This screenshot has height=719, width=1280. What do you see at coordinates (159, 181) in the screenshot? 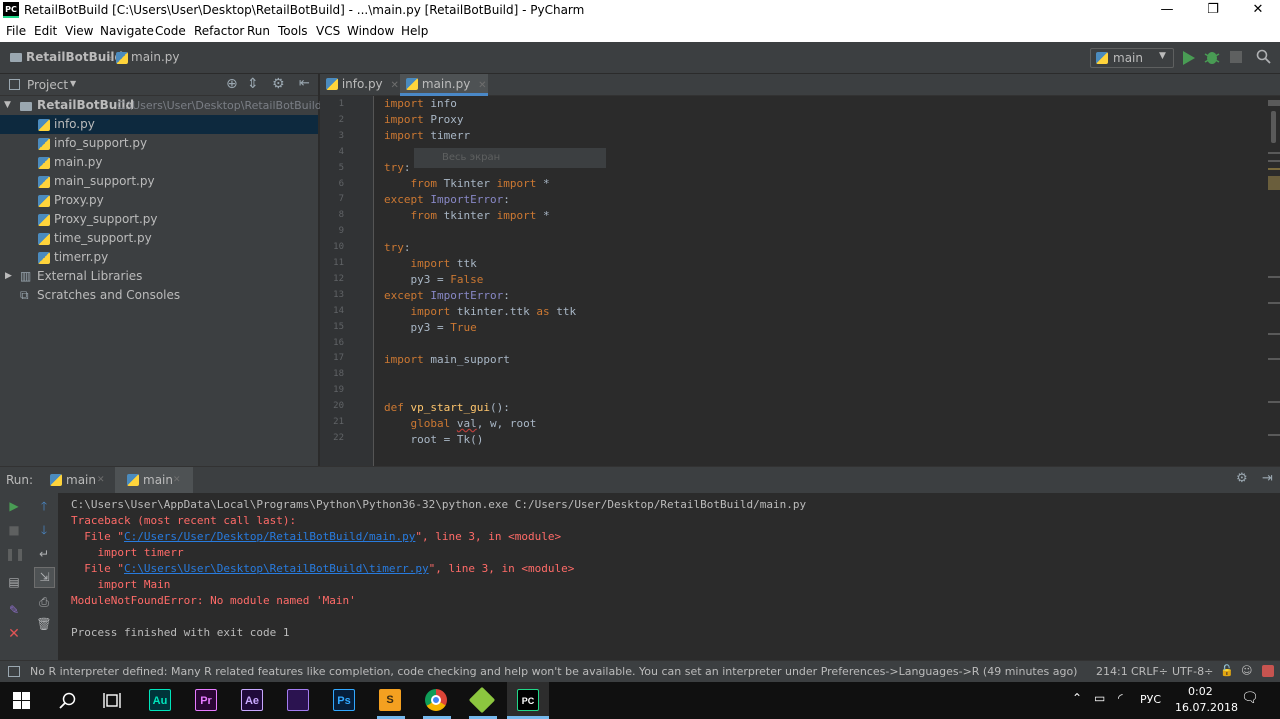
I see `tree-file: main_support.py` at bounding box center [159, 181].